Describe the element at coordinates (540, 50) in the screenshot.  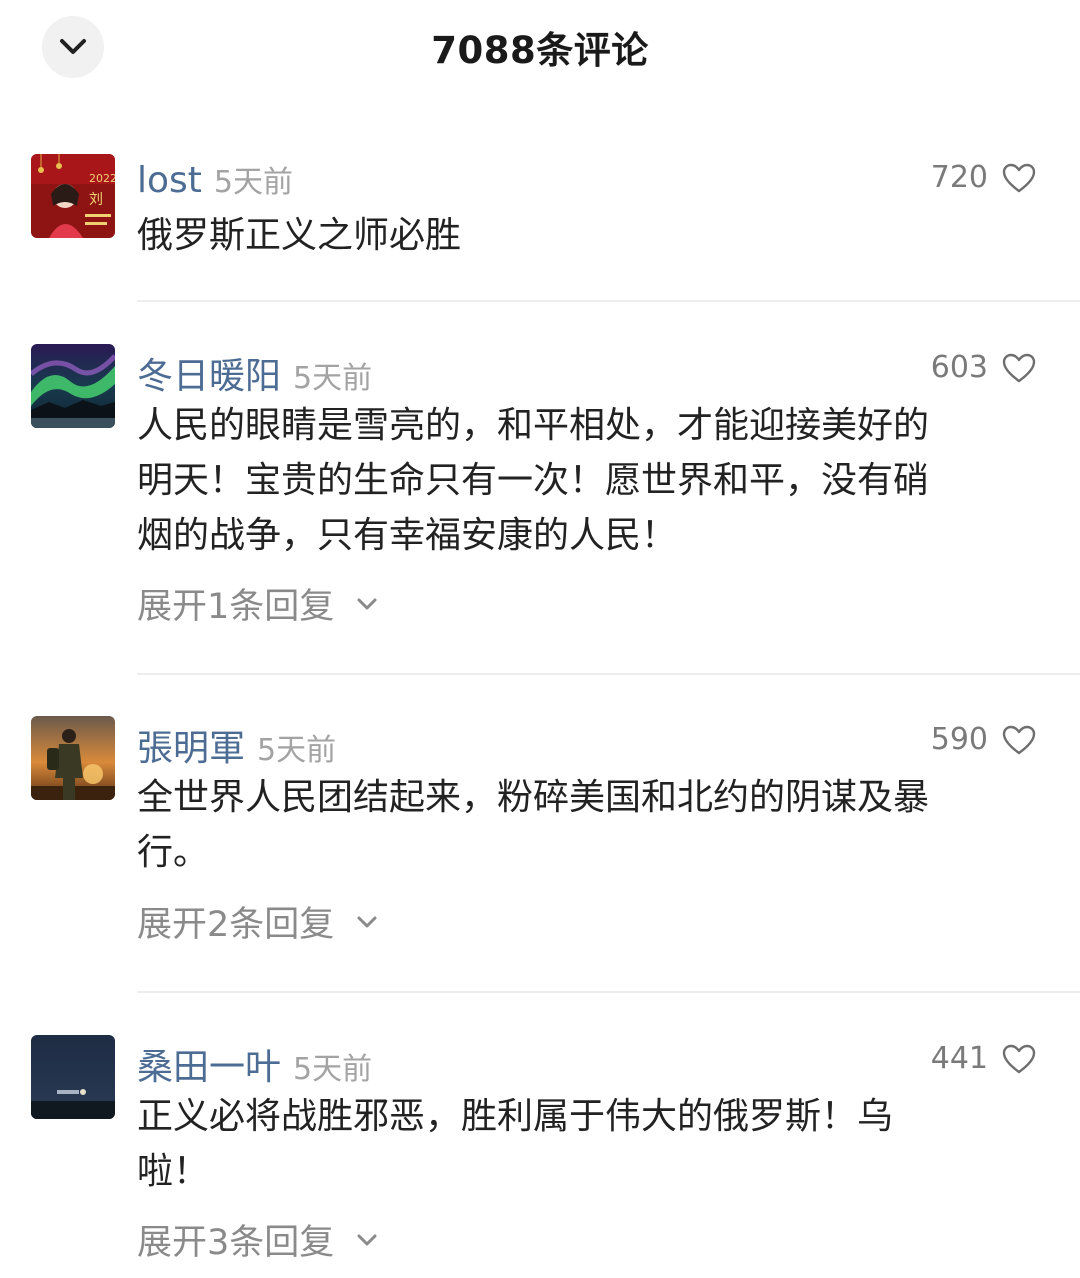
I see `page-title: 7088条评论` at that location.